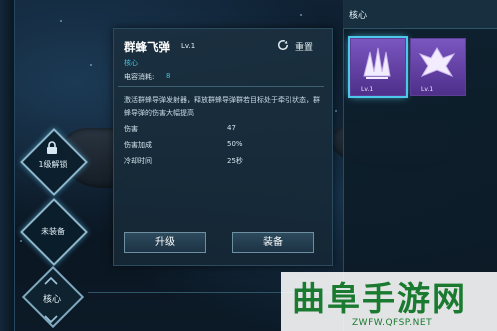  Describe the element at coordinates (273, 242) in the screenshot. I see `equip-button: 装备` at that location.